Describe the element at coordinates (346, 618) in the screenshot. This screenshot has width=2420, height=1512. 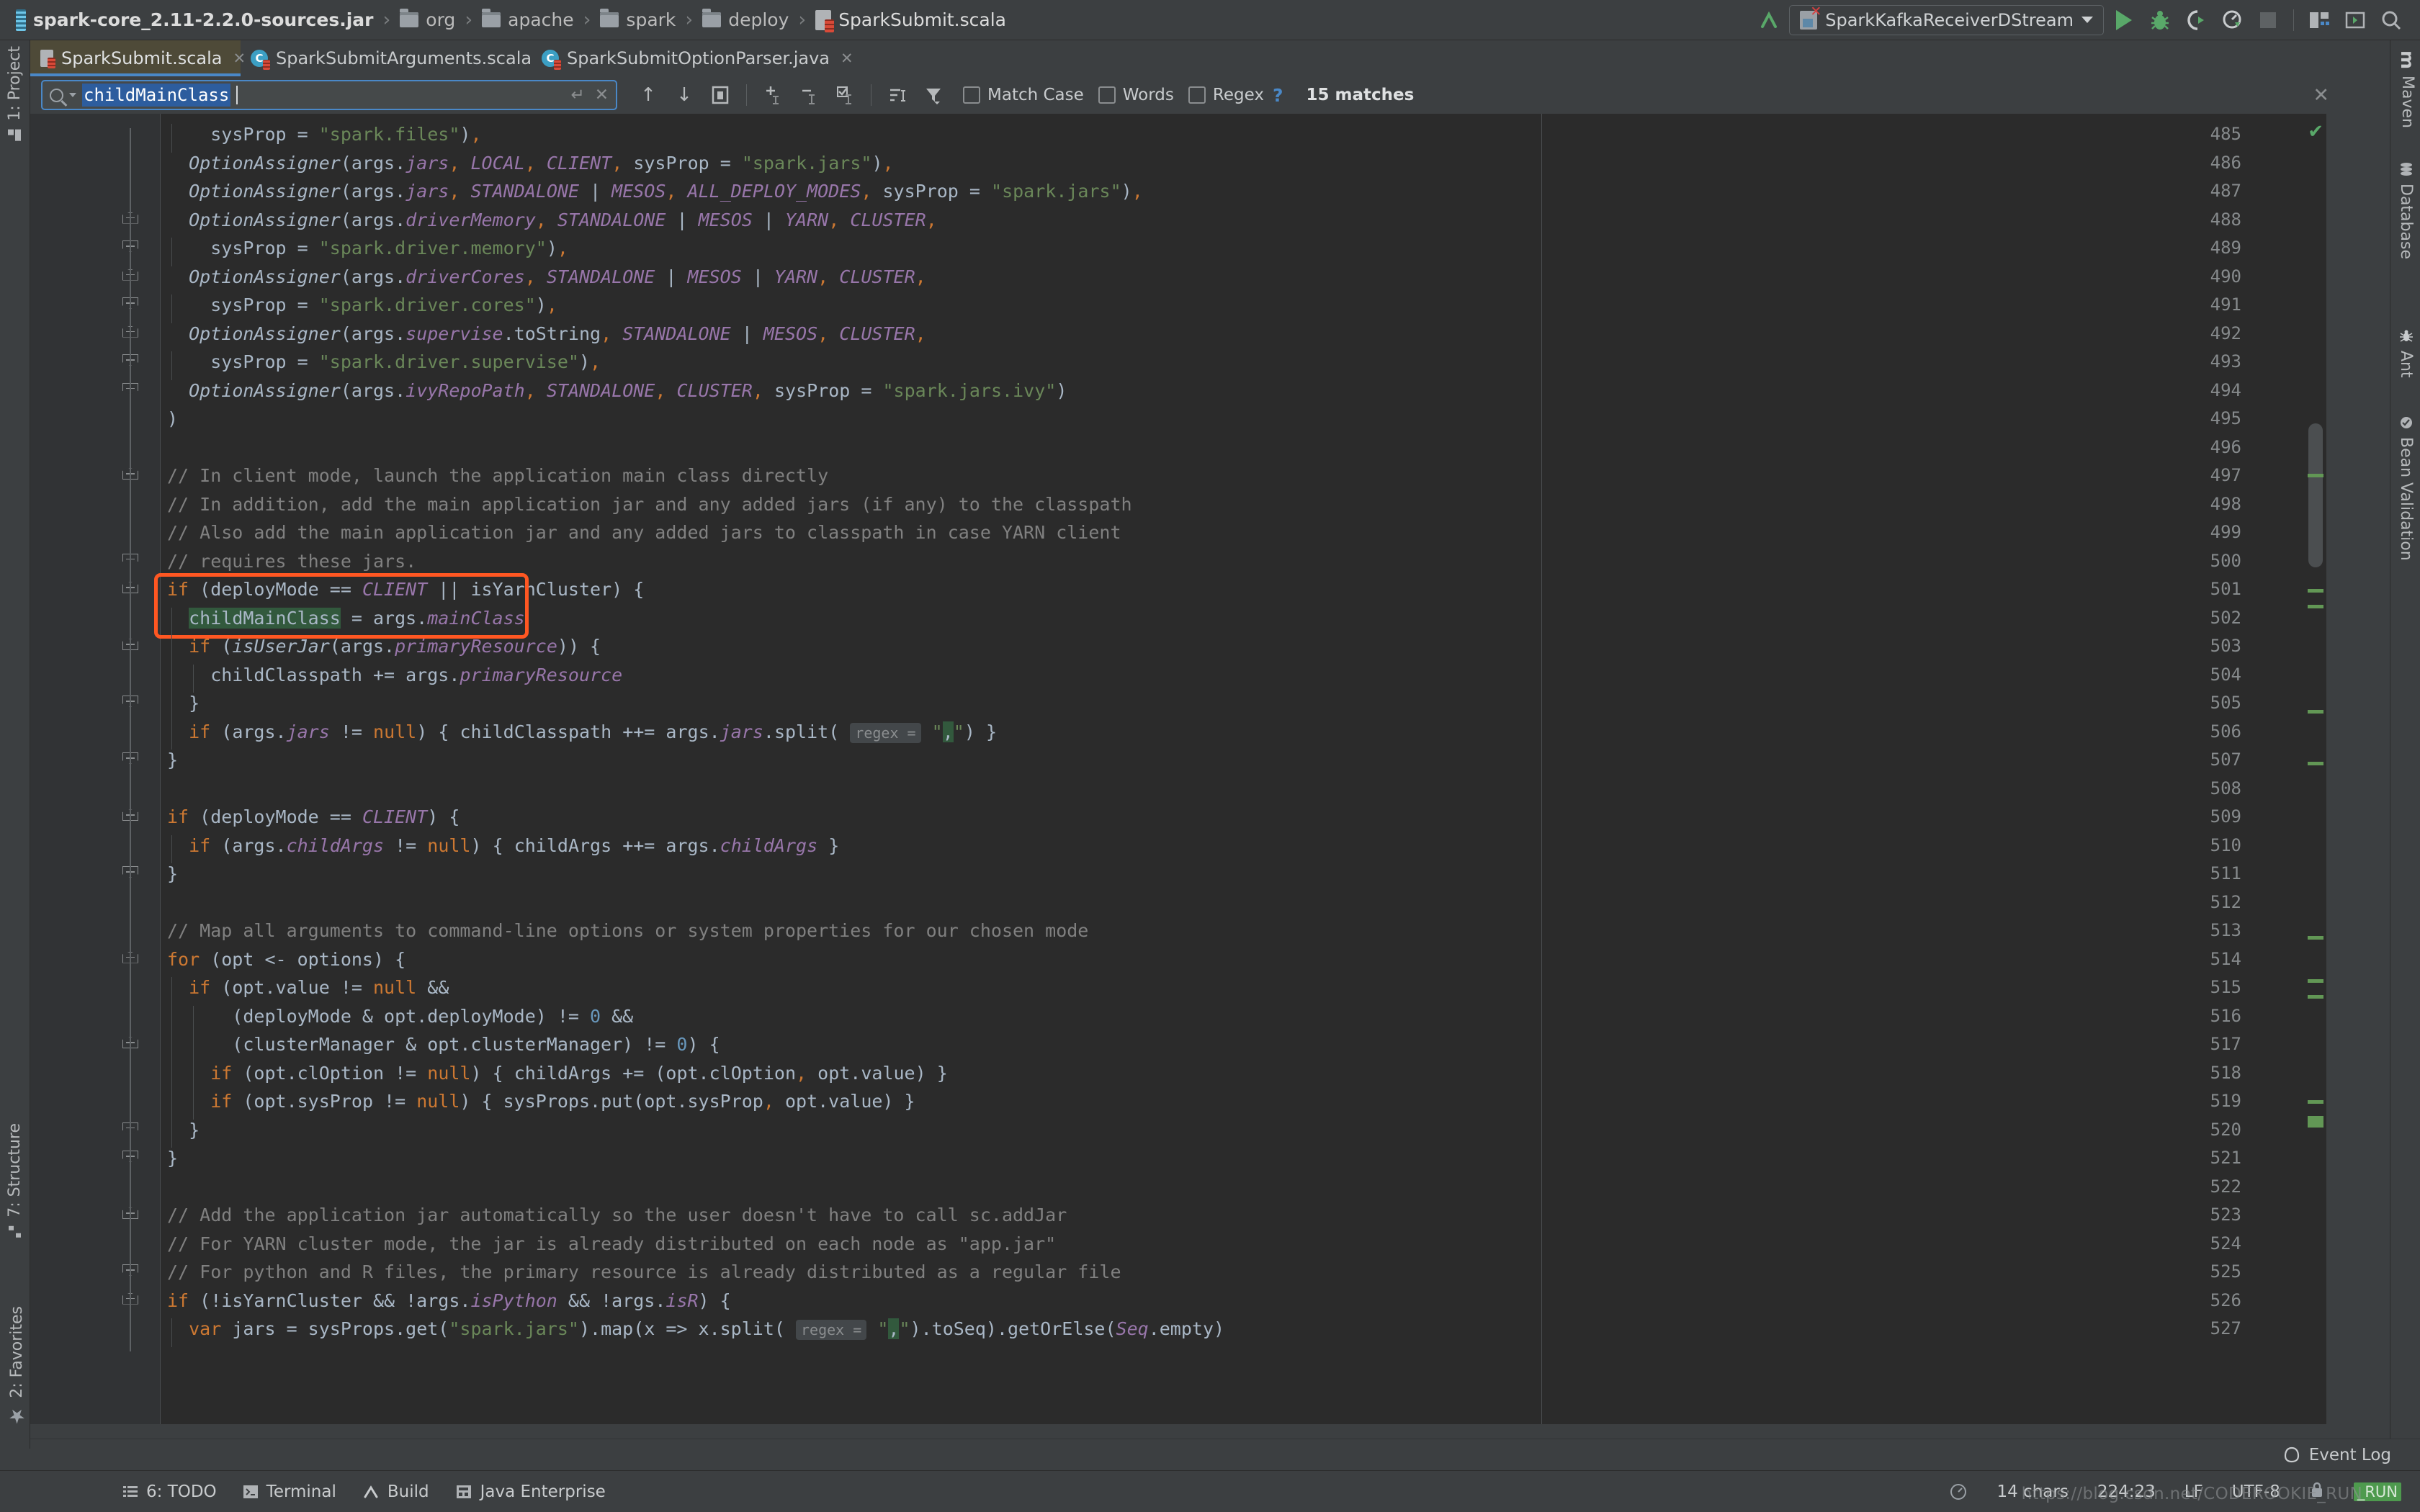
I see `code-line: childMainClass = args.mainClass` at that location.